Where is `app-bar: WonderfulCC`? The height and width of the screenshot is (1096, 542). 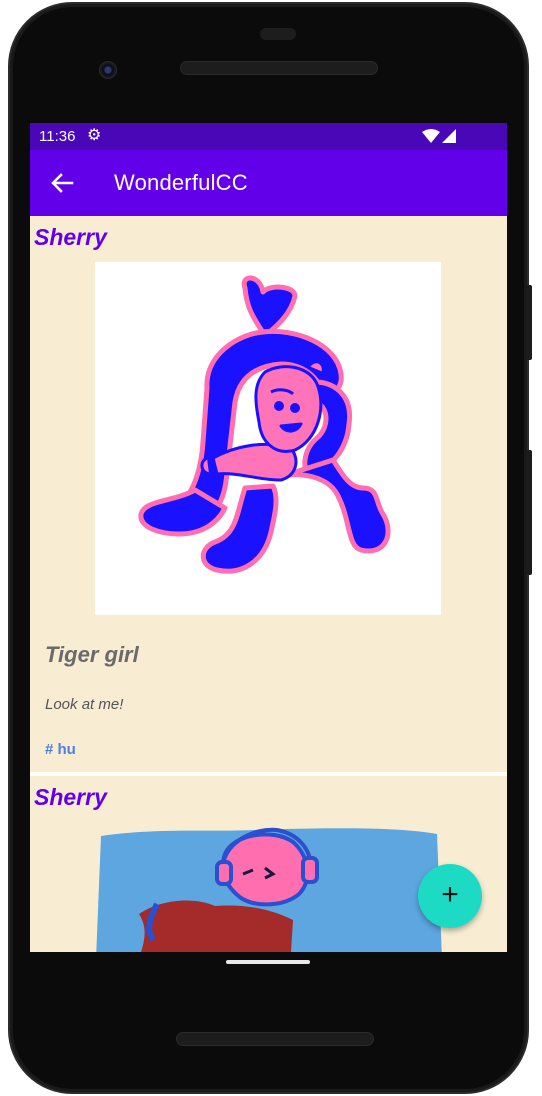 app-bar: WonderfulCC is located at coordinates (268, 183).